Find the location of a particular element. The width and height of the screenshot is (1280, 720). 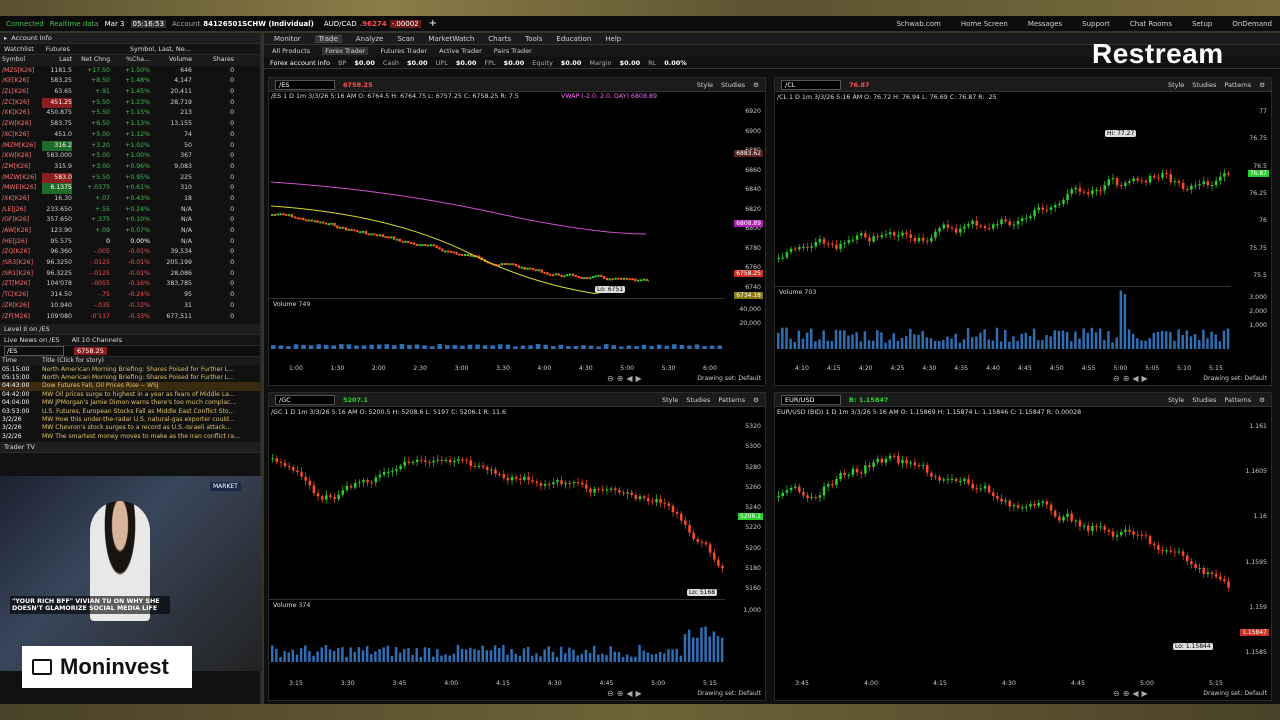

account-info-header: ▸ Account Info is located at coordinates (130, 38).